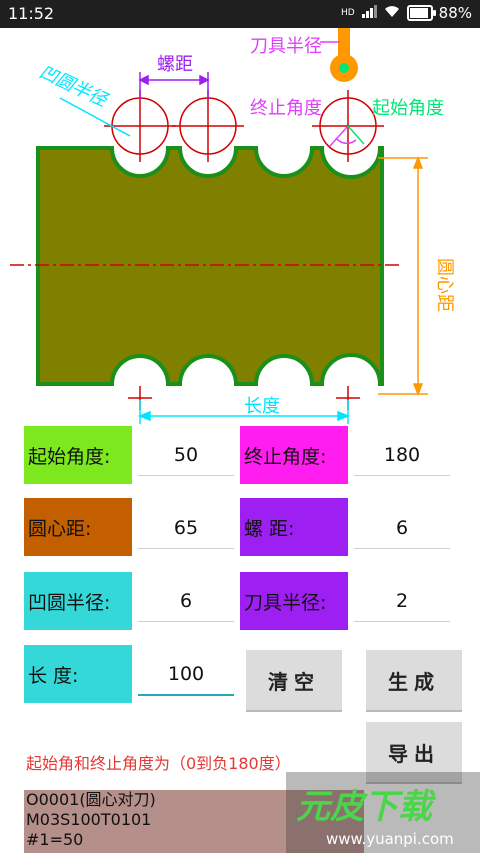  What do you see at coordinates (347, 136) in the screenshot?
I see `angle-indicators` at bounding box center [347, 136].